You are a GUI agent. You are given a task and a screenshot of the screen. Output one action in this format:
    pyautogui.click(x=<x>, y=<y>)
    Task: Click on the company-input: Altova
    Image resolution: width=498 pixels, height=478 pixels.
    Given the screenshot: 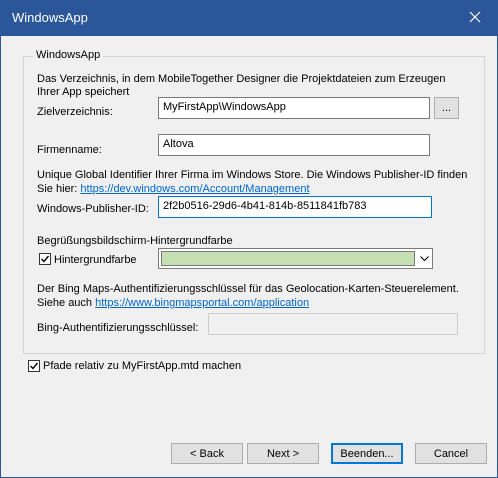 What is the action you would take?
    pyautogui.click(x=294, y=145)
    